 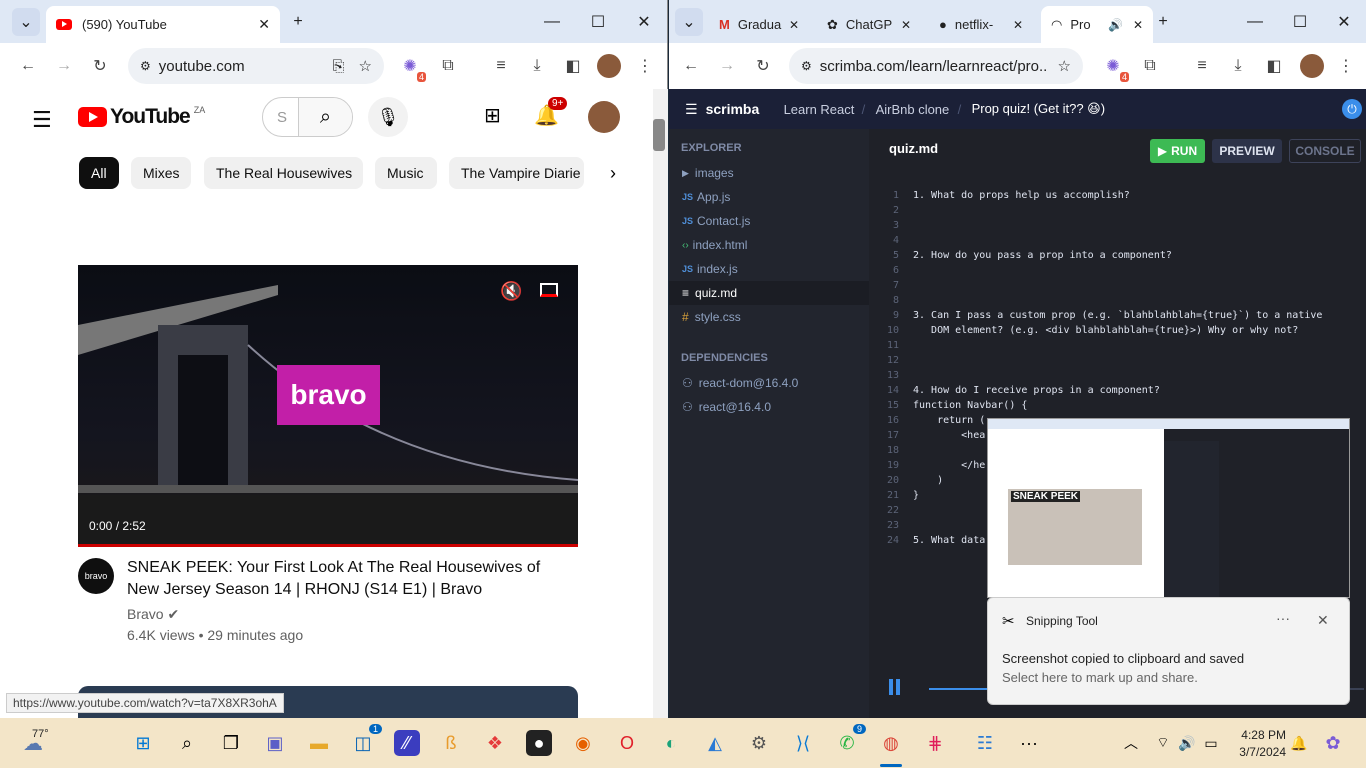 I want to click on pause-icon, so click(x=895, y=687).